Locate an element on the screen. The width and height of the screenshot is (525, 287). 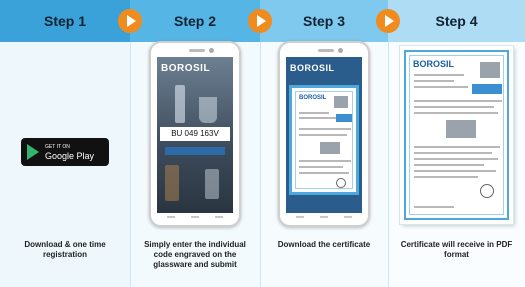
phone-mockup-step-3: BOROSIL BOROSIL is located at coordinates (324, 134).